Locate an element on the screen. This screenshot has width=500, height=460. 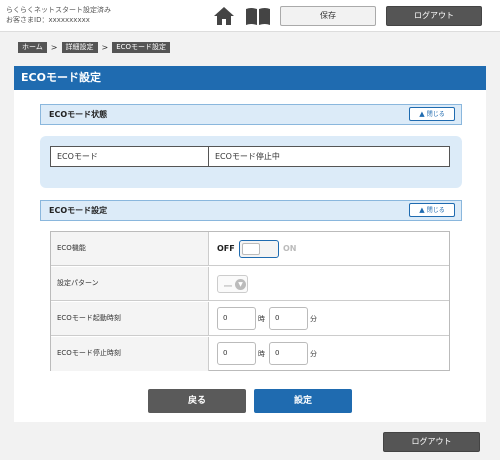
stop-minute-unit: 分 is located at coordinates (313, 354).